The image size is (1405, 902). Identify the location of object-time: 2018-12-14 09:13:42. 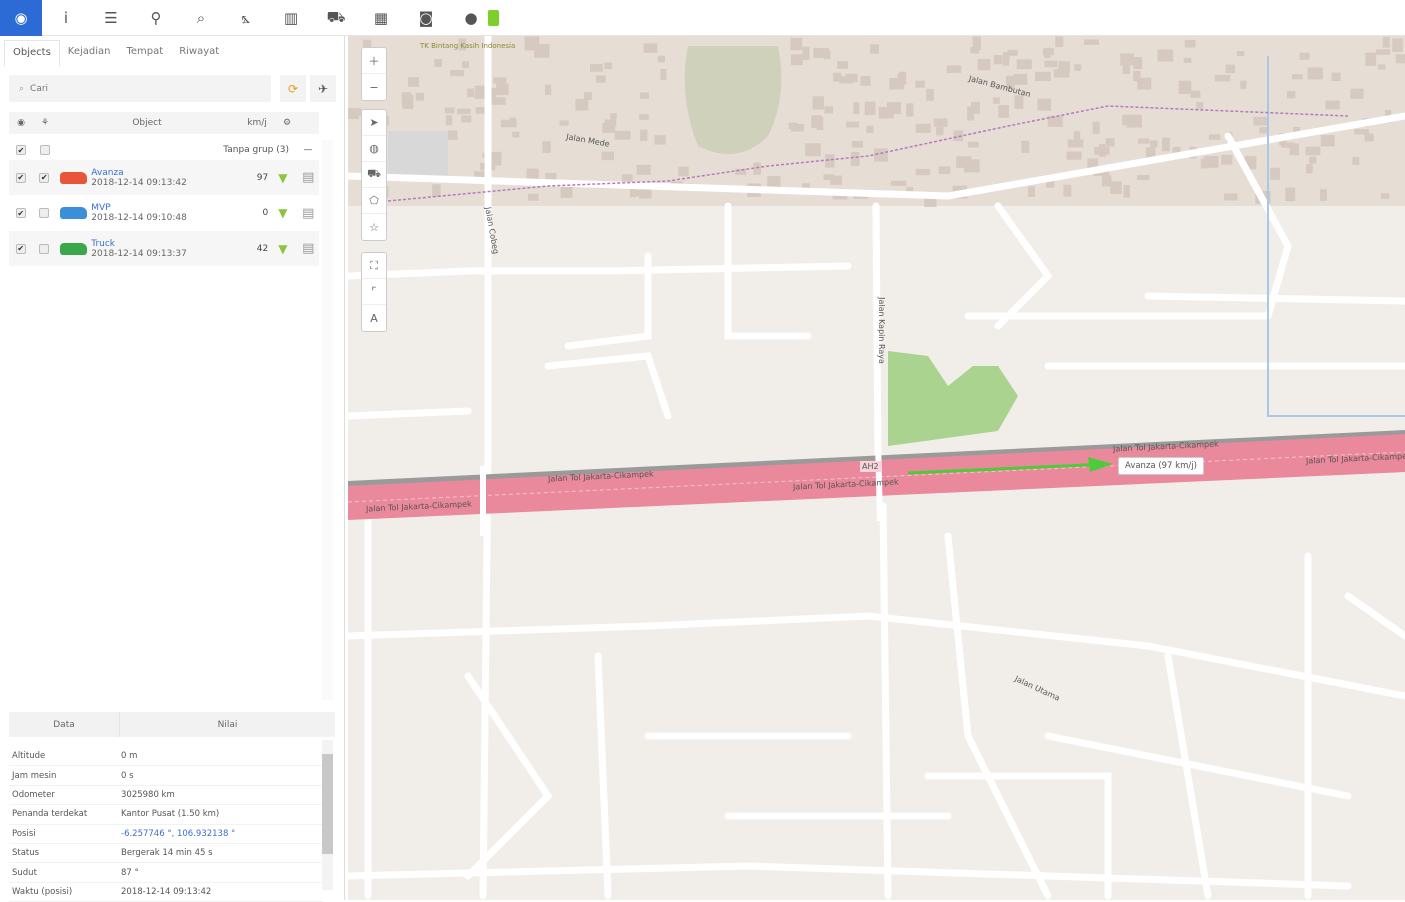
(139, 182).